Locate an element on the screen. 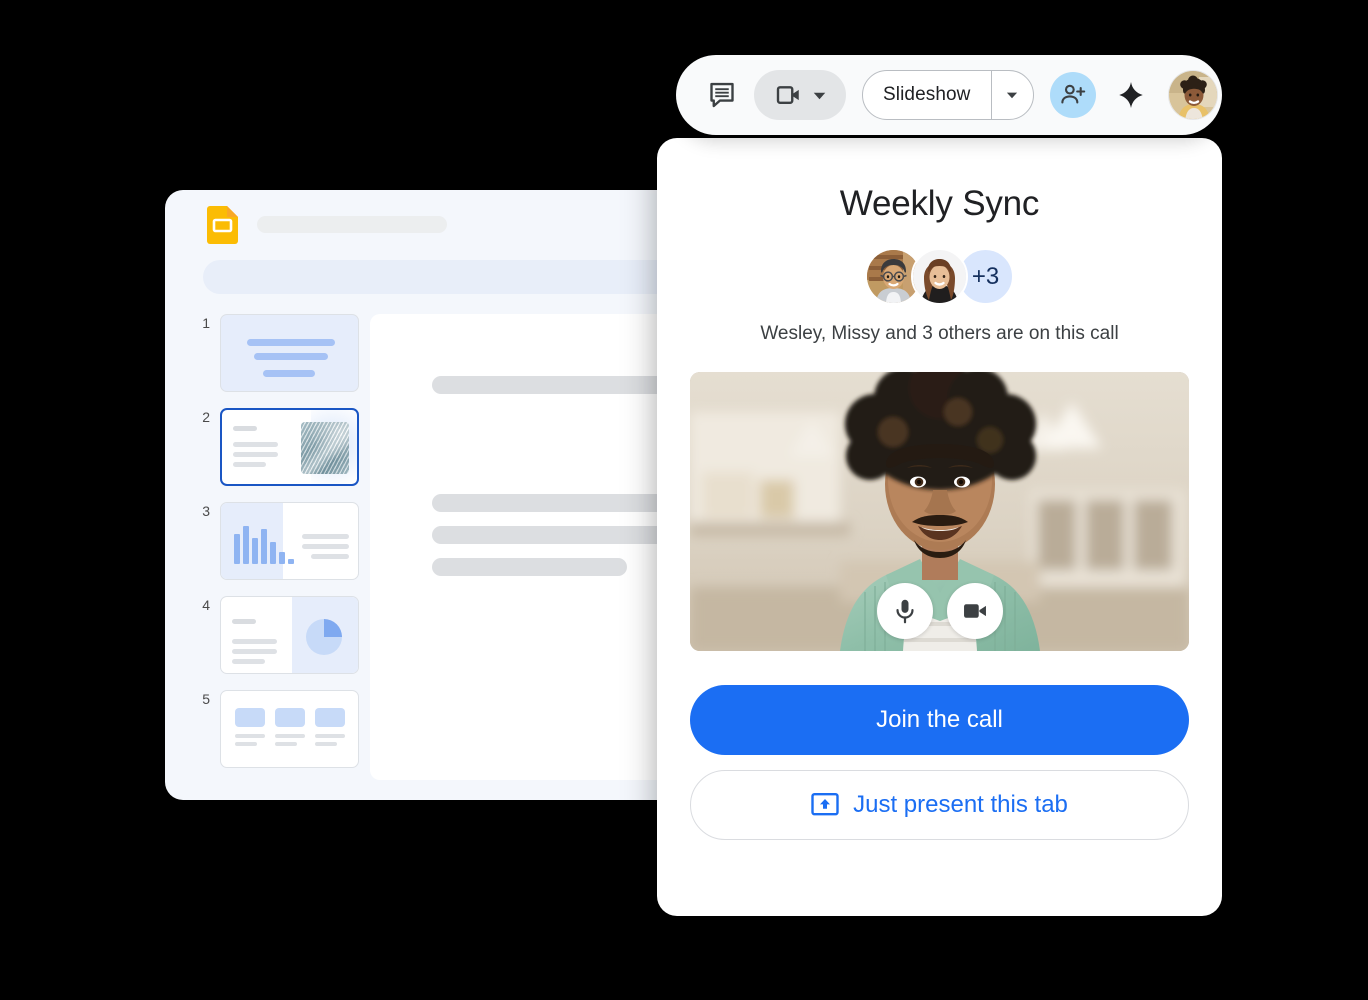 The height and width of the screenshot is (1000, 1368). slide-number: 5 is located at coordinates (206, 699).